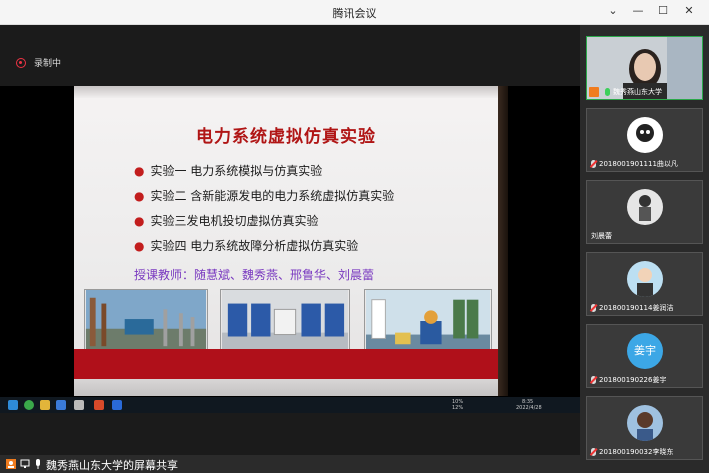 The height and width of the screenshot is (473, 709). Describe the element at coordinates (630, 452) in the screenshot. I see `participant-name: 201800190032李晓东` at that location.